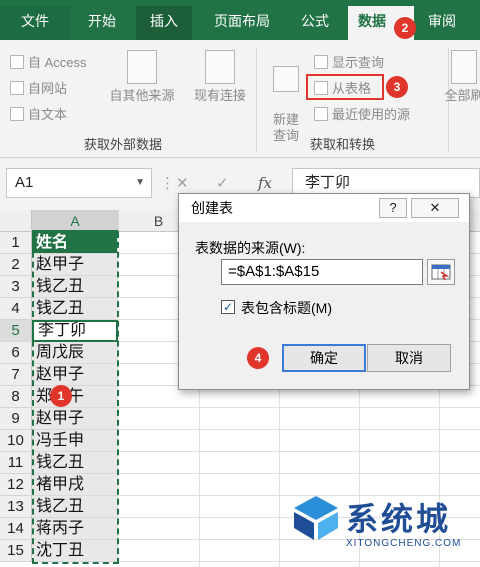 This screenshot has height=567, width=480. What do you see at coordinates (16, 375) in the screenshot?
I see `row-header: 7` at bounding box center [16, 375].